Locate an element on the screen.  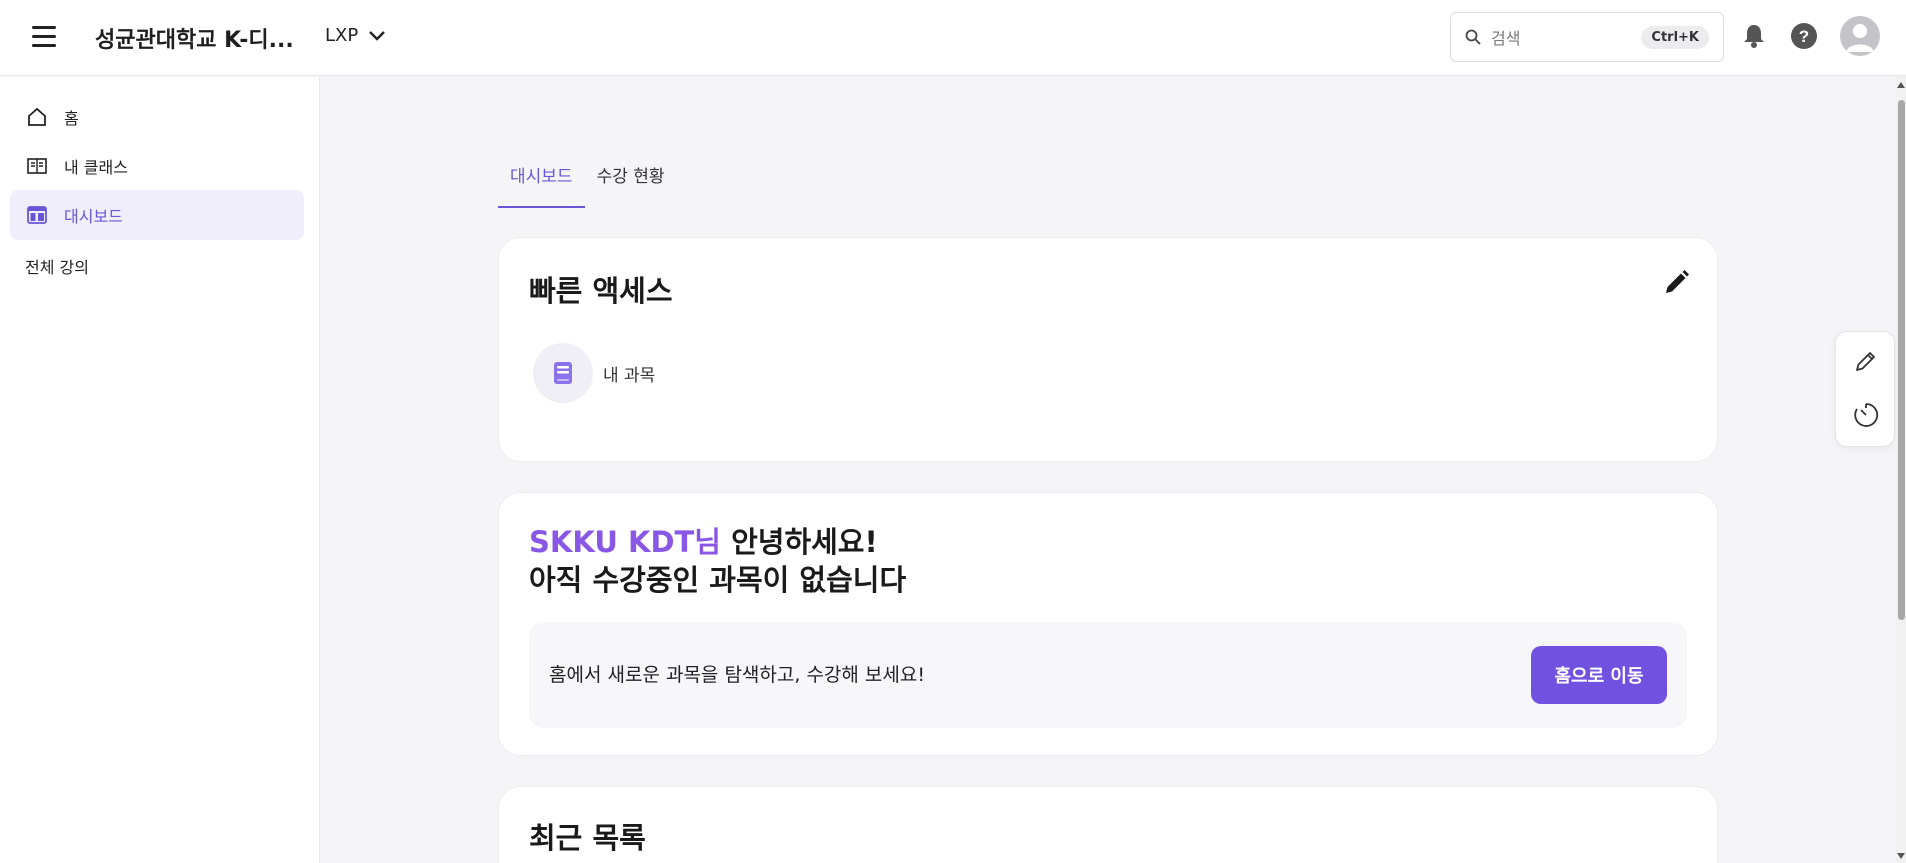
user-icon is located at coordinates (1860, 38).